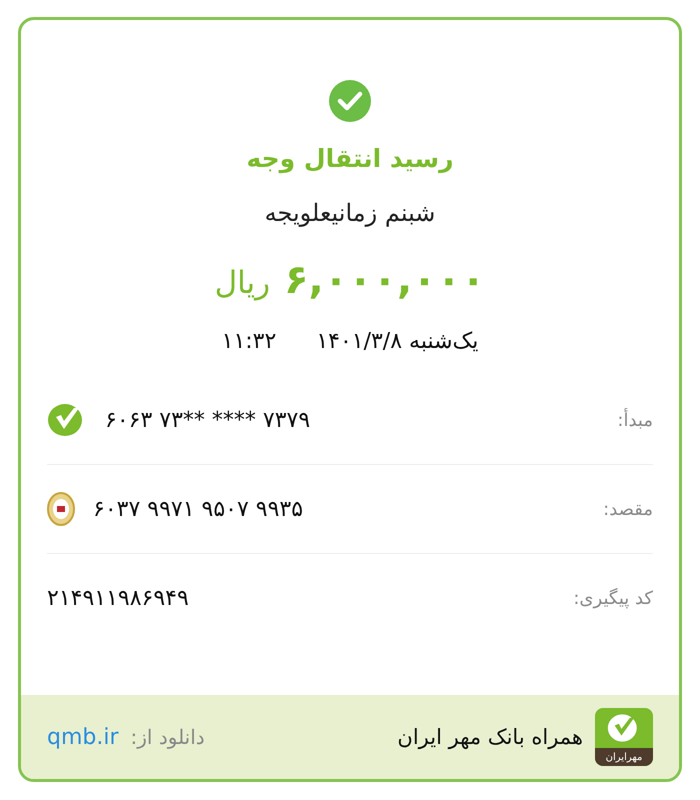  Describe the element at coordinates (397, 341) in the screenshot. I see `date-text: یک‌شنبه ۱۴۰۱/۳/۸` at that location.